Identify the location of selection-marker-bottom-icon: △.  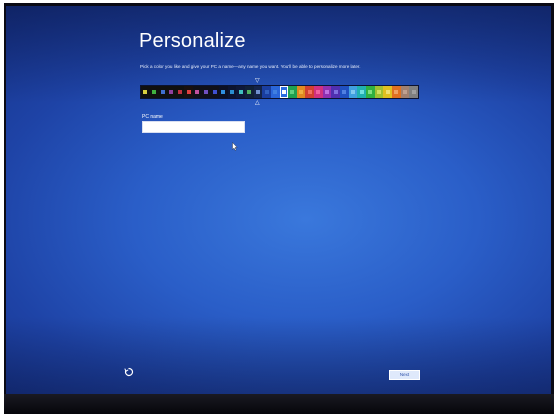
(257, 103).